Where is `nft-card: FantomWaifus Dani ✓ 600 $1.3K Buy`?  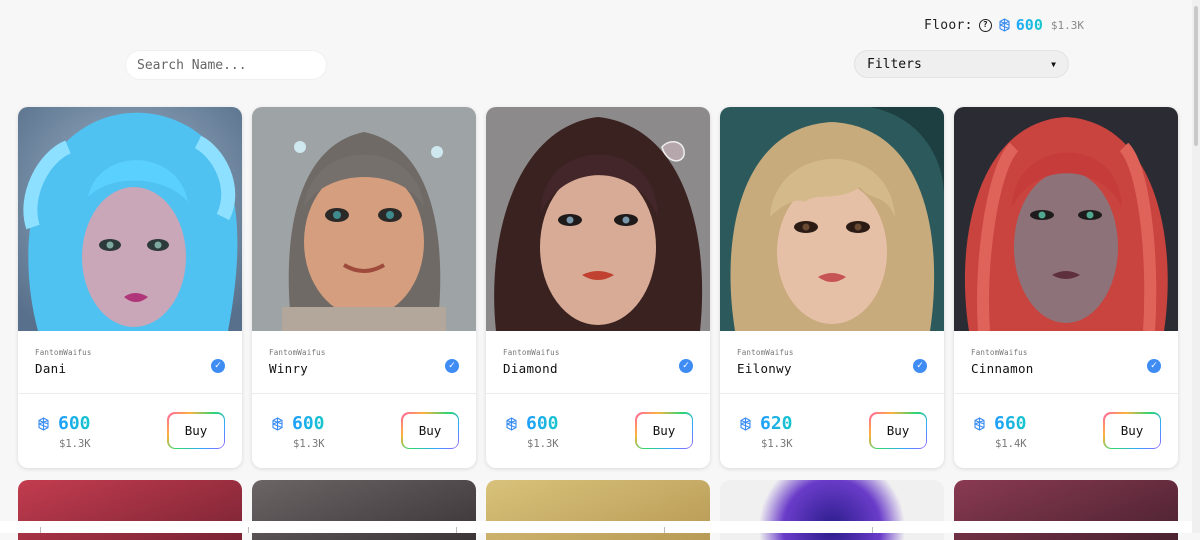
nft-card: FantomWaifus Dani ✓ 600 $1.3K Buy is located at coordinates (130, 287).